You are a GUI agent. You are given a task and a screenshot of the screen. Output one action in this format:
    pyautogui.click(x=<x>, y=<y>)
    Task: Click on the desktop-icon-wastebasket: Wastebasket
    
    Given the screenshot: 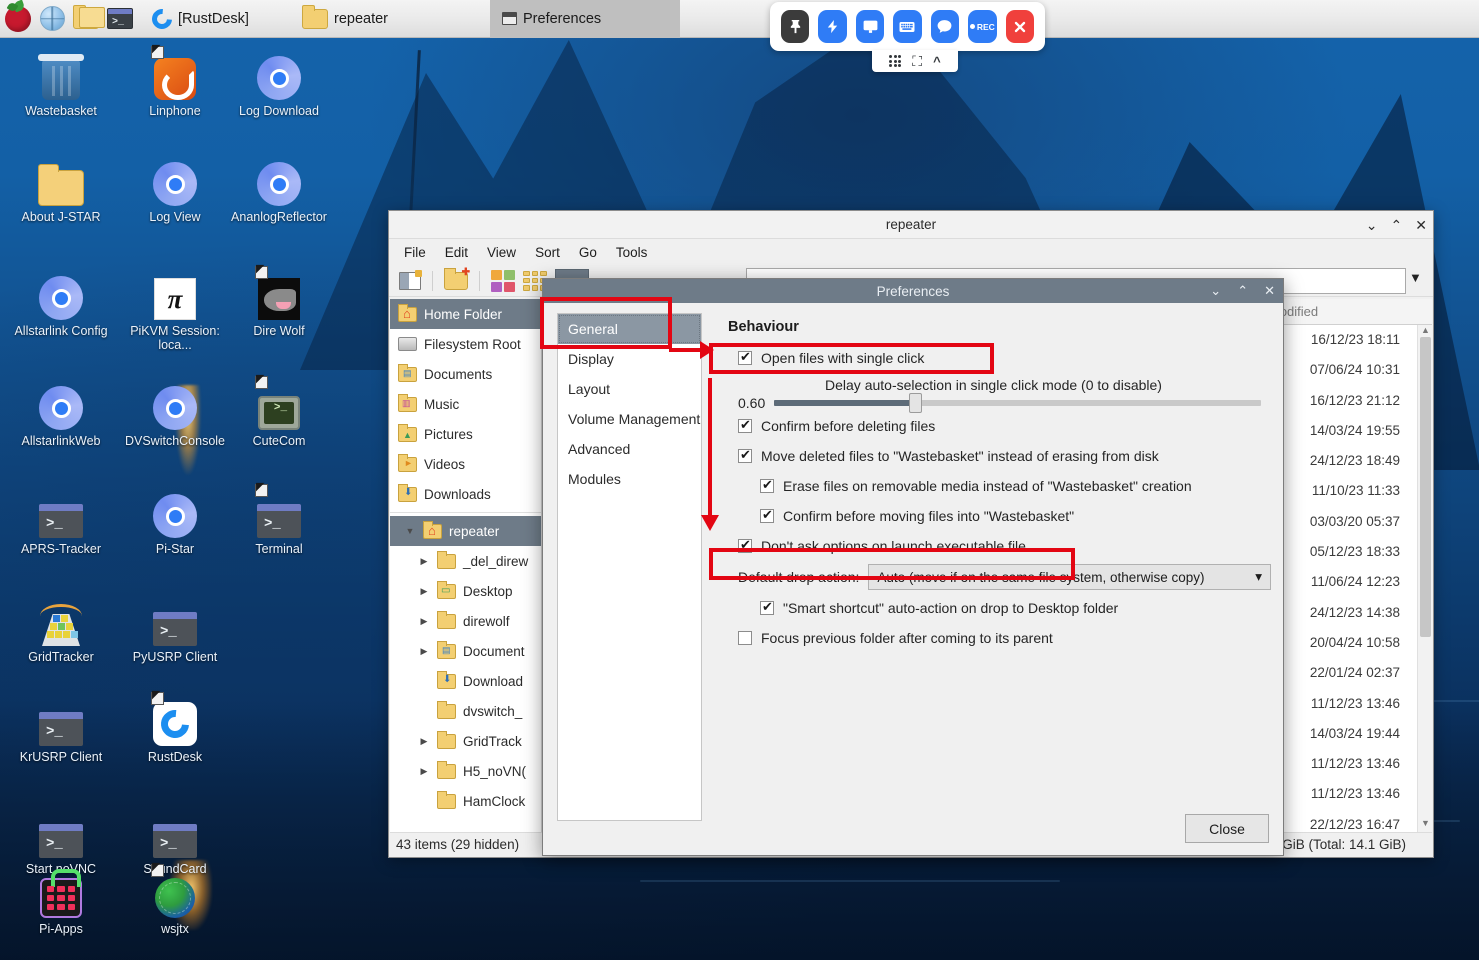 What is the action you would take?
    pyautogui.click(x=61, y=83)
    